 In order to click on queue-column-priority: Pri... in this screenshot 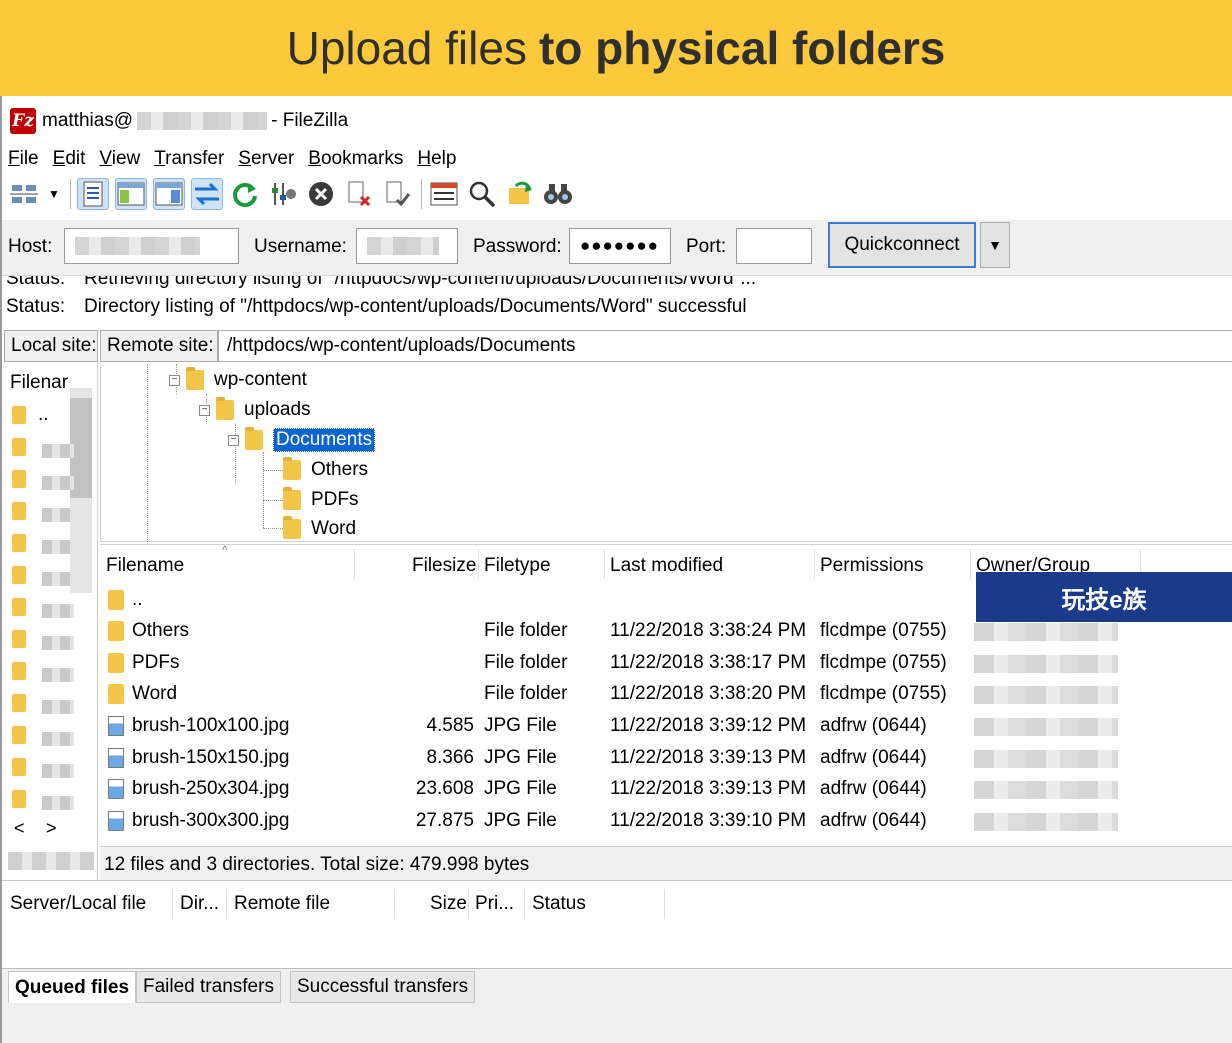, I will do `click(494, 904)`.